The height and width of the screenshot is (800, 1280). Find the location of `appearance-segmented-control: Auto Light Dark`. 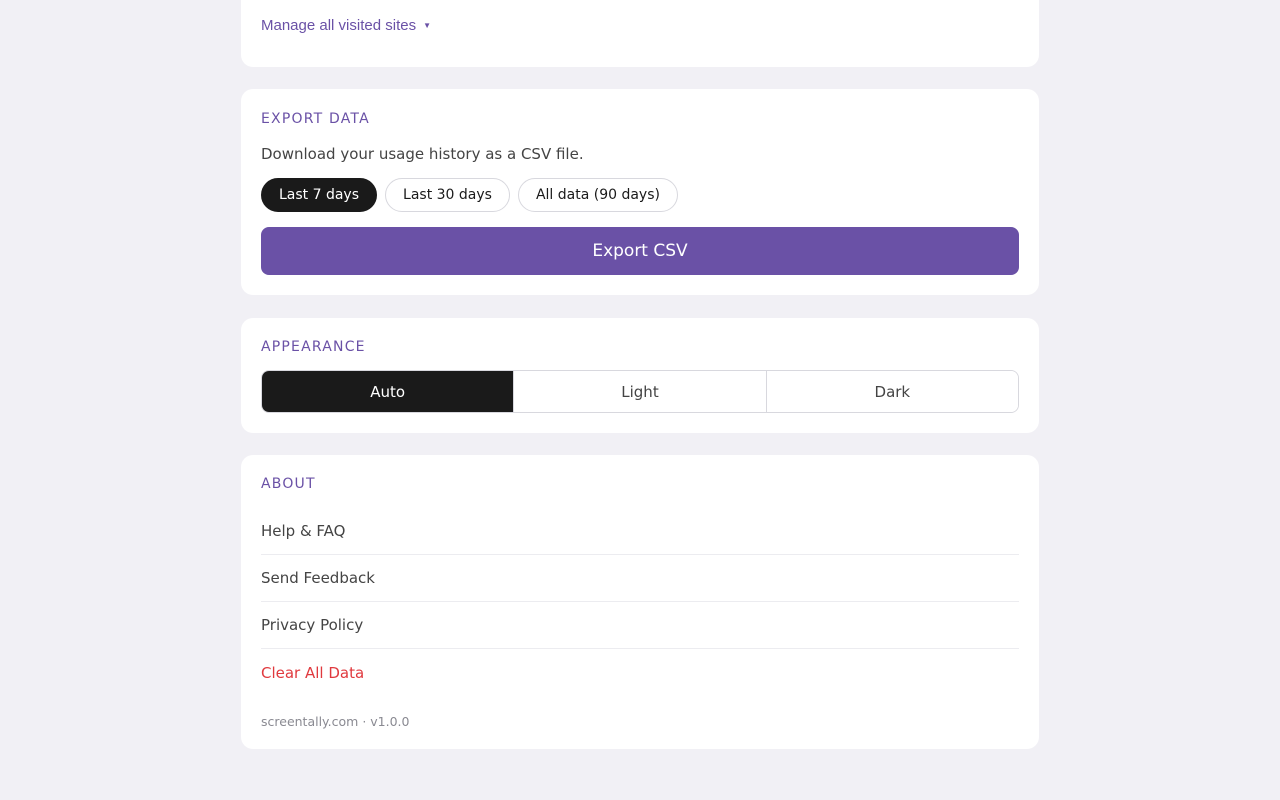

appearance-segmented-control: Auto Light Dark is located at coordinates (640, 391).